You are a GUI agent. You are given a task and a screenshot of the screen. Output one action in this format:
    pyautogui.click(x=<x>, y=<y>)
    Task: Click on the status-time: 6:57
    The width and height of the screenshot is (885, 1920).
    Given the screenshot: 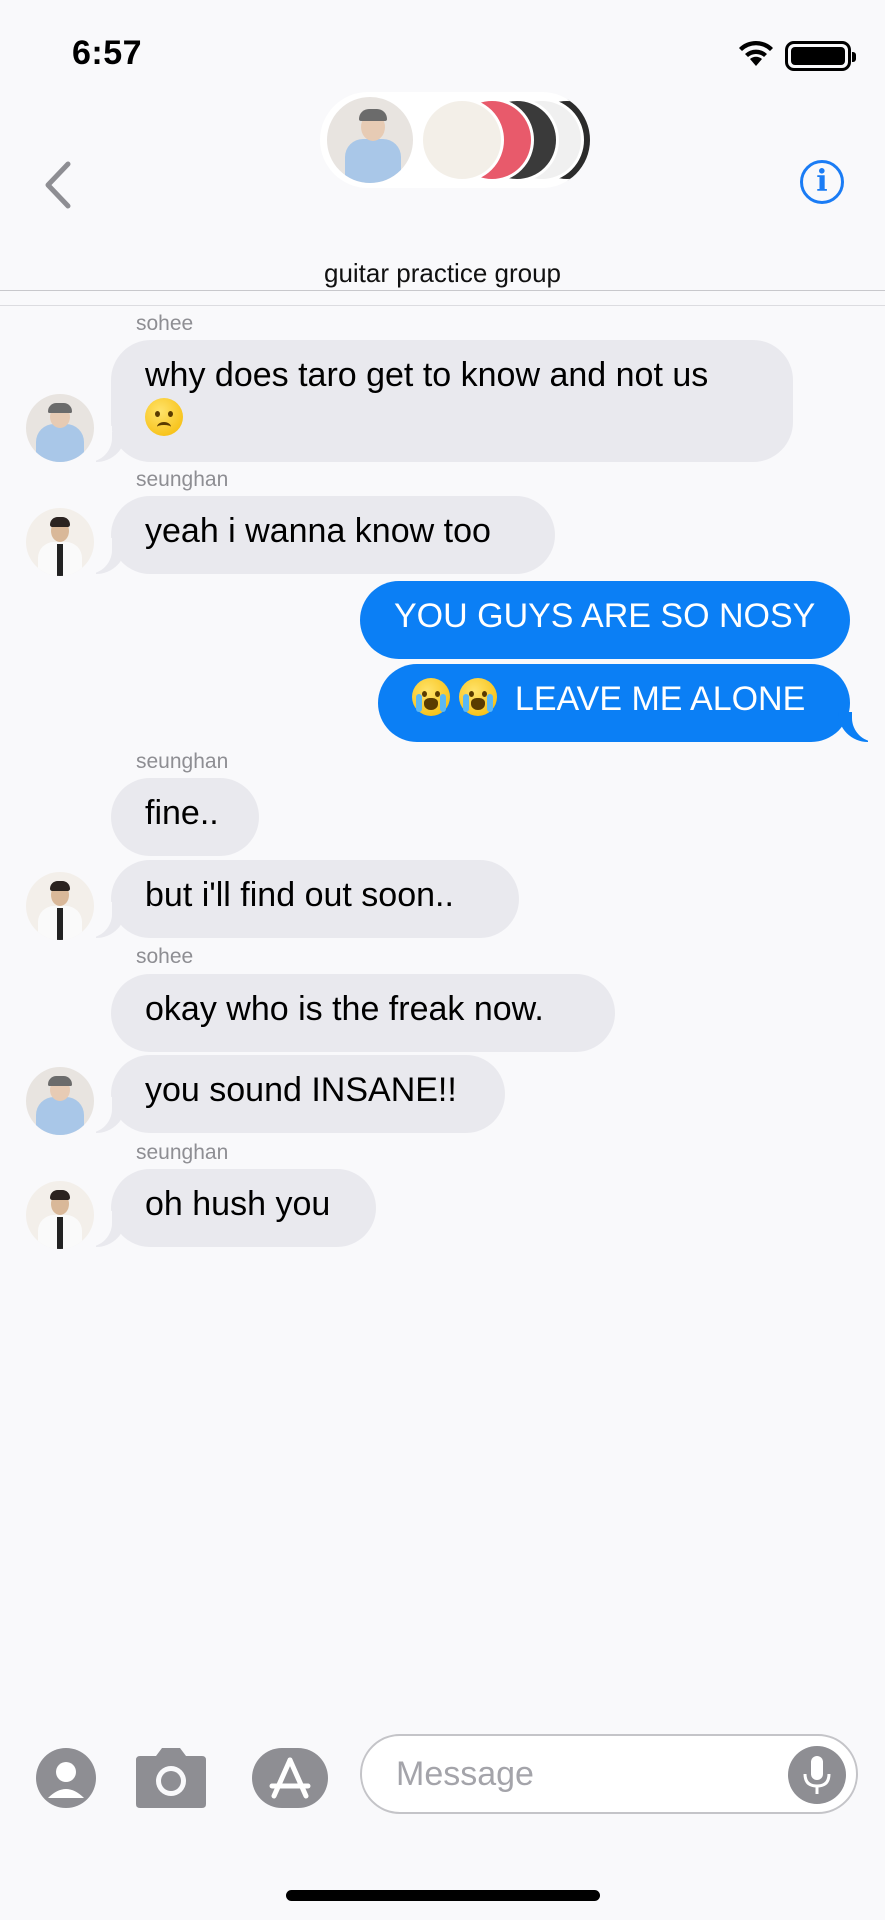 What is the action you would take?
    pyautogui.click(x=107, y=53)
    